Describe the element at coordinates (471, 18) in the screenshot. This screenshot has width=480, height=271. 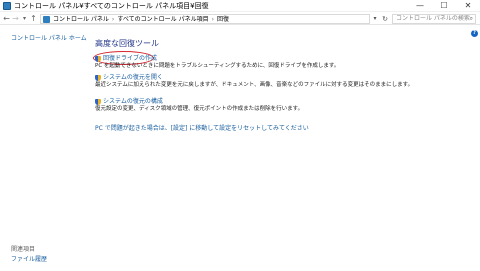
I see `search-icon: ⌕` at that location.